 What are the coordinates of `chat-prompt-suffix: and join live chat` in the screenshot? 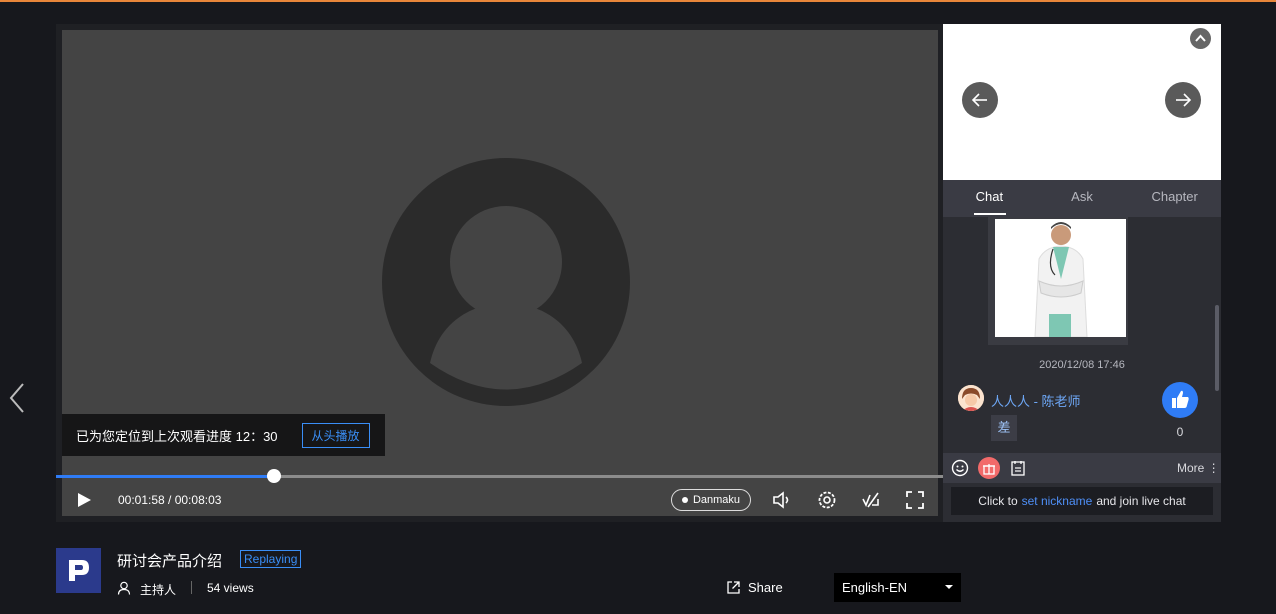 It's located at (1141, 501).